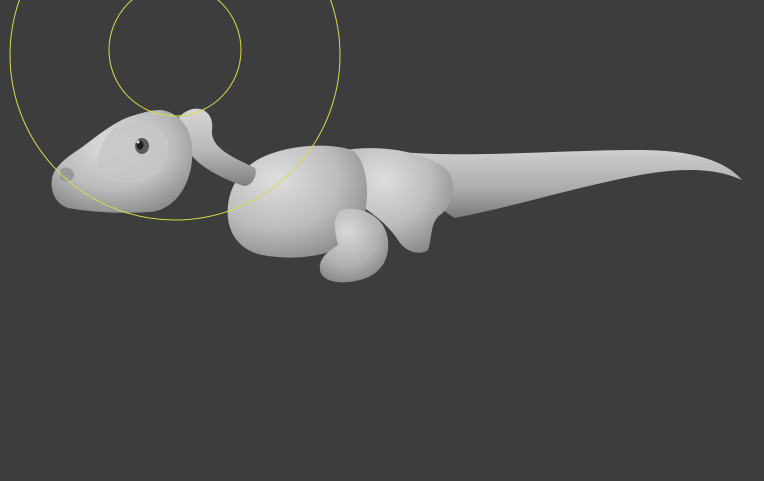 The height and width of the screenshot is (481, 764). What do you see at coordinates (138, 142) in the screenshot?
I see `dino-eye-highlight` at bounding box center [138, 142].